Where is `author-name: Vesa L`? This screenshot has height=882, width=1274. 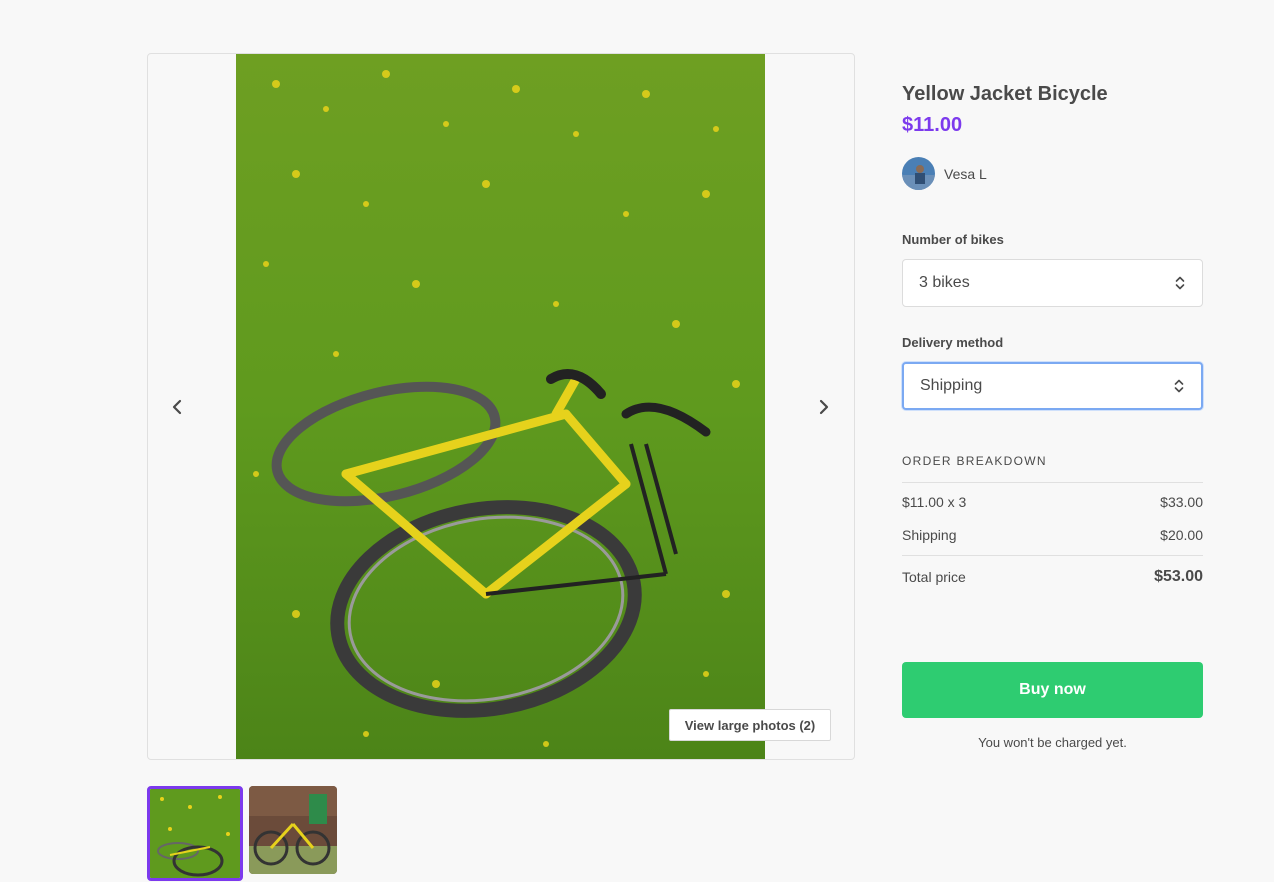
author-name: Vesa L is located at coordinates (965, 174).